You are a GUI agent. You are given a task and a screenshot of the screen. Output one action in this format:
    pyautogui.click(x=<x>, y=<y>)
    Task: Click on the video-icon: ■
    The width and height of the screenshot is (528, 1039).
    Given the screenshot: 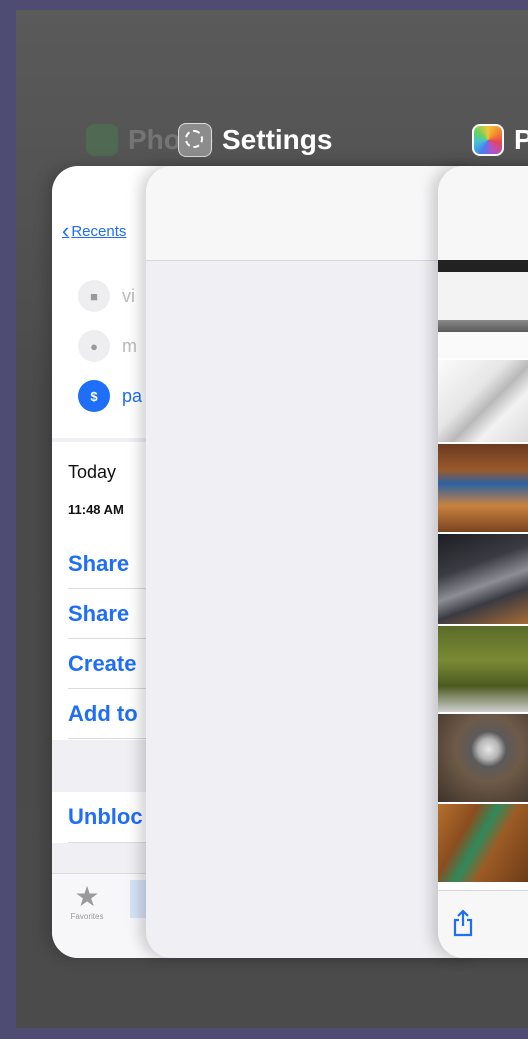 What is the action you would take?
    pyautogui.click(x=94, y=296)
    